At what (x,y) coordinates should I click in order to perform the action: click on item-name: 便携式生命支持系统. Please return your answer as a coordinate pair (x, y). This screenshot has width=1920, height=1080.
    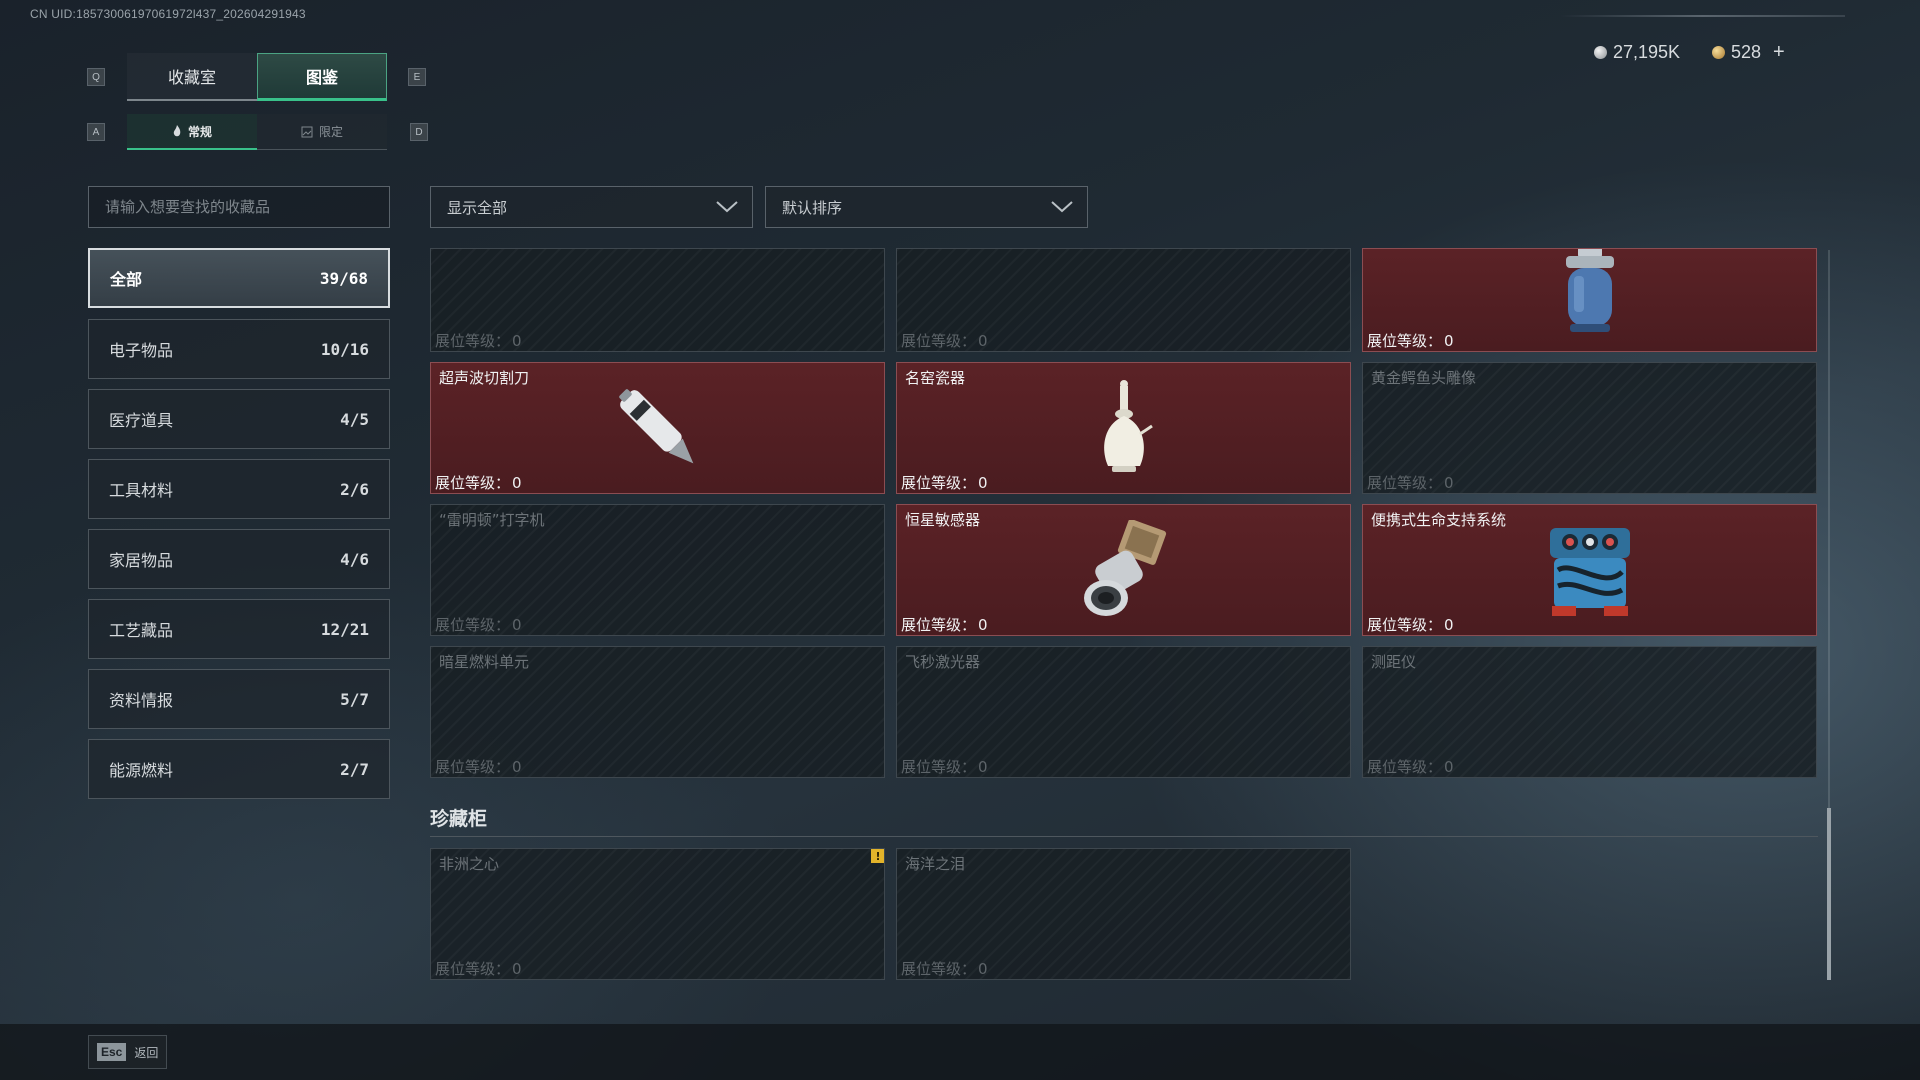
    Looking at the image, I should click on (1439, 520).